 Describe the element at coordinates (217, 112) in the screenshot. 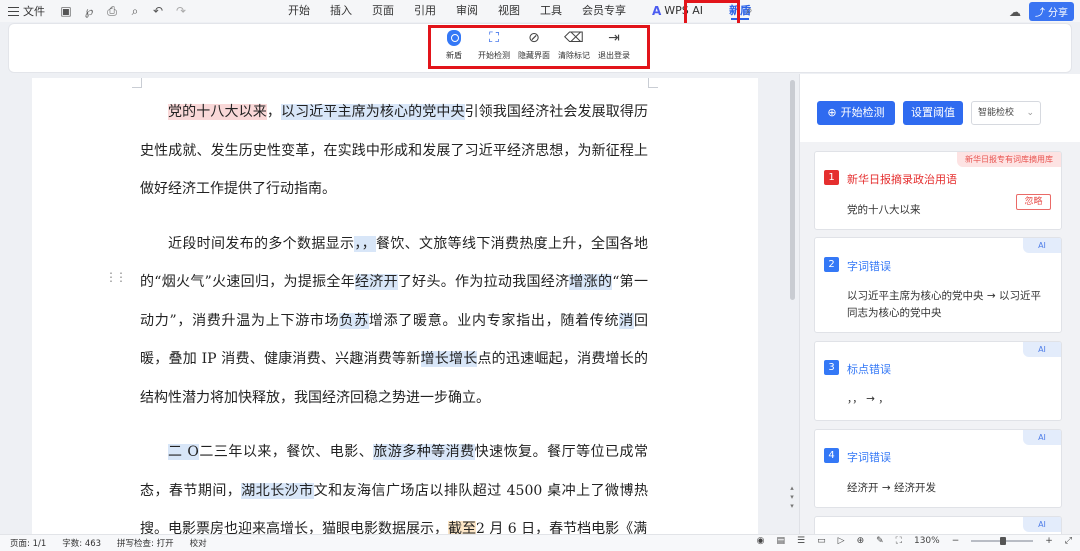

I see `flagged-phrase: 党的十八大以来` at that location.